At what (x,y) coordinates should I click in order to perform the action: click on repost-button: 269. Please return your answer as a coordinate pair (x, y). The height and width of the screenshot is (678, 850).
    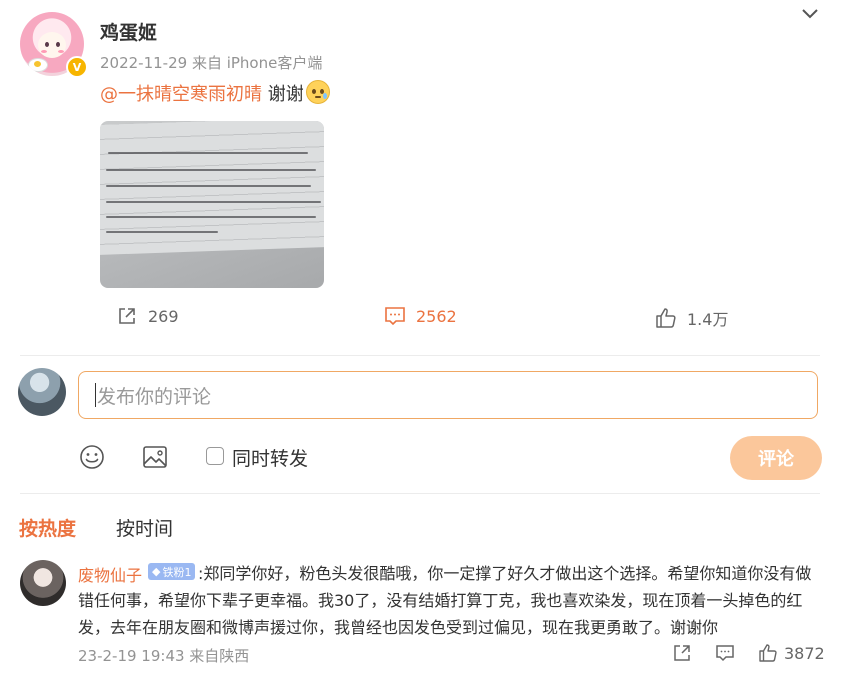
    Looking at the image, I should click on (147, 316).